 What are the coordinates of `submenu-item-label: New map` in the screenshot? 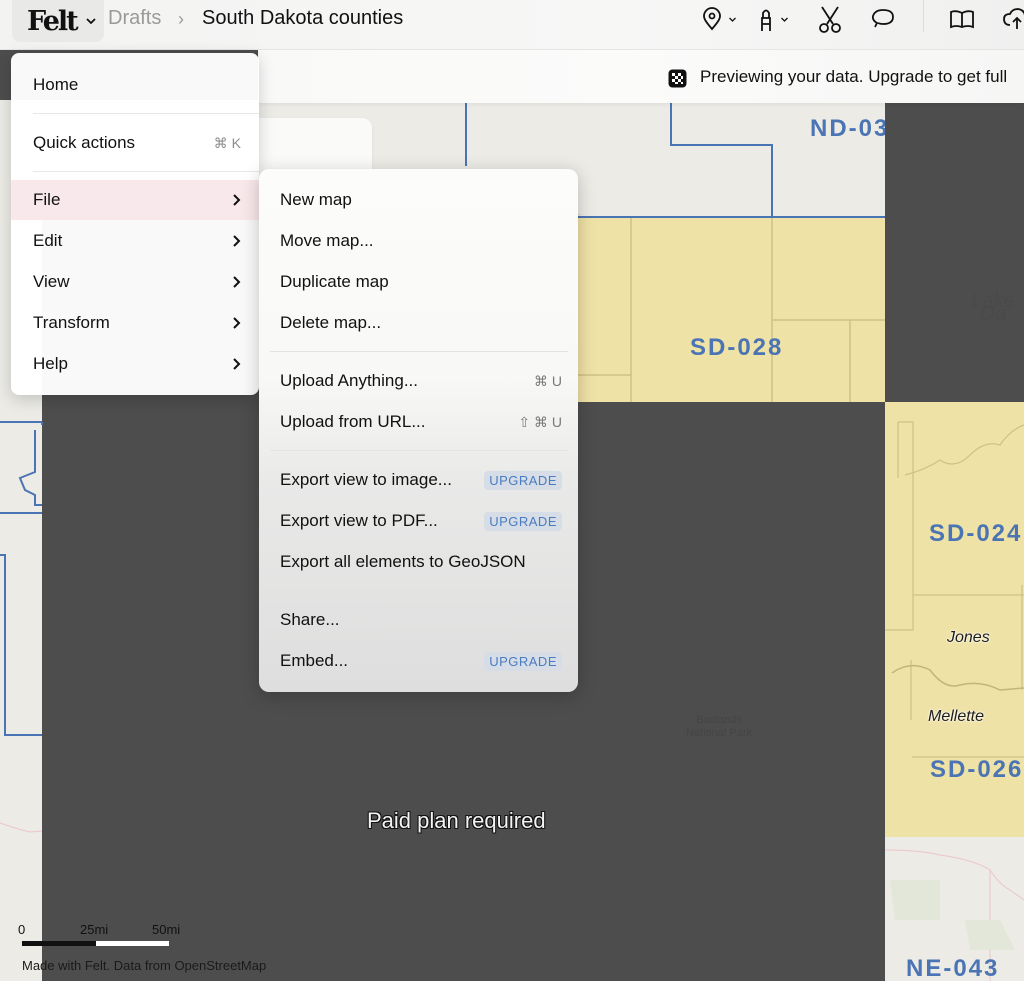 It's located at (316, 199).